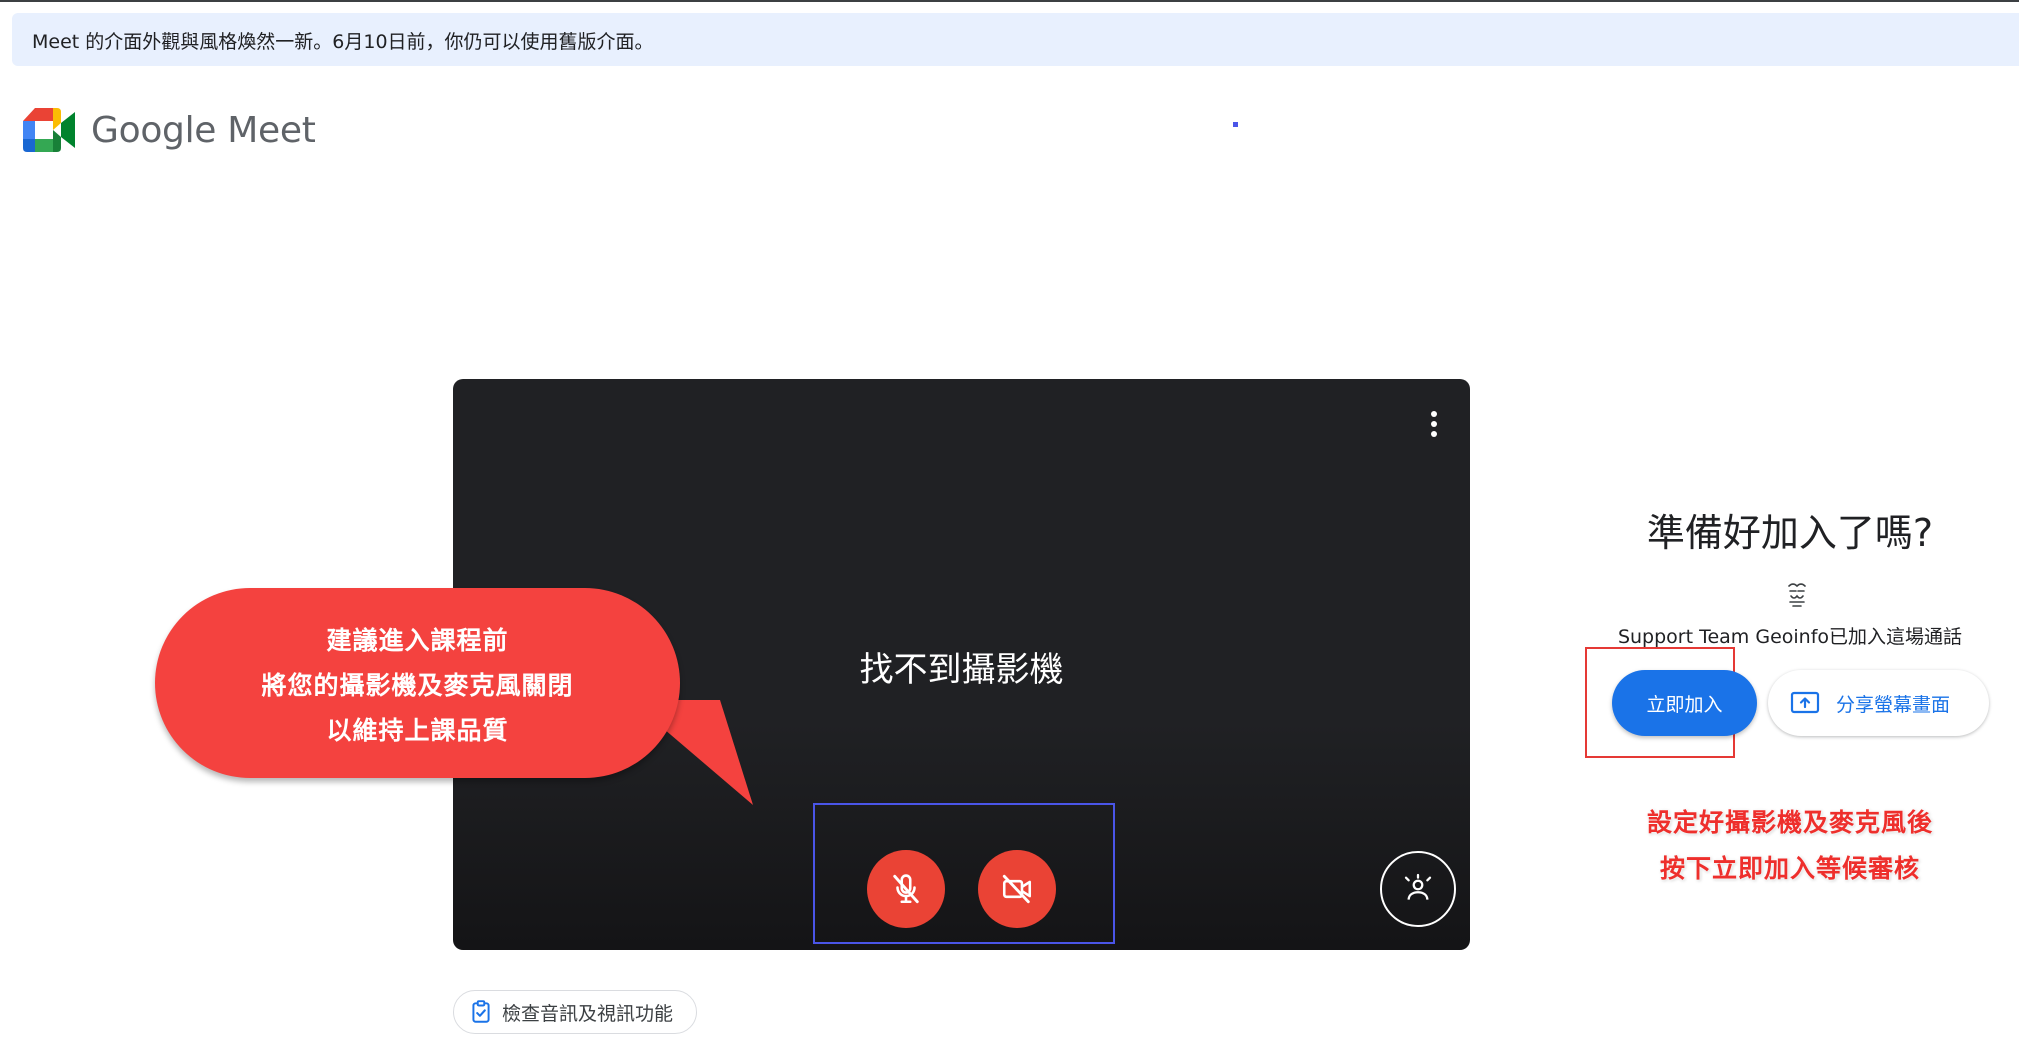 This screenshot has height=1039, width=2019. Describe the element at coordinates (1235, 124) in the screenshot. I see `loading-dot` at that location.